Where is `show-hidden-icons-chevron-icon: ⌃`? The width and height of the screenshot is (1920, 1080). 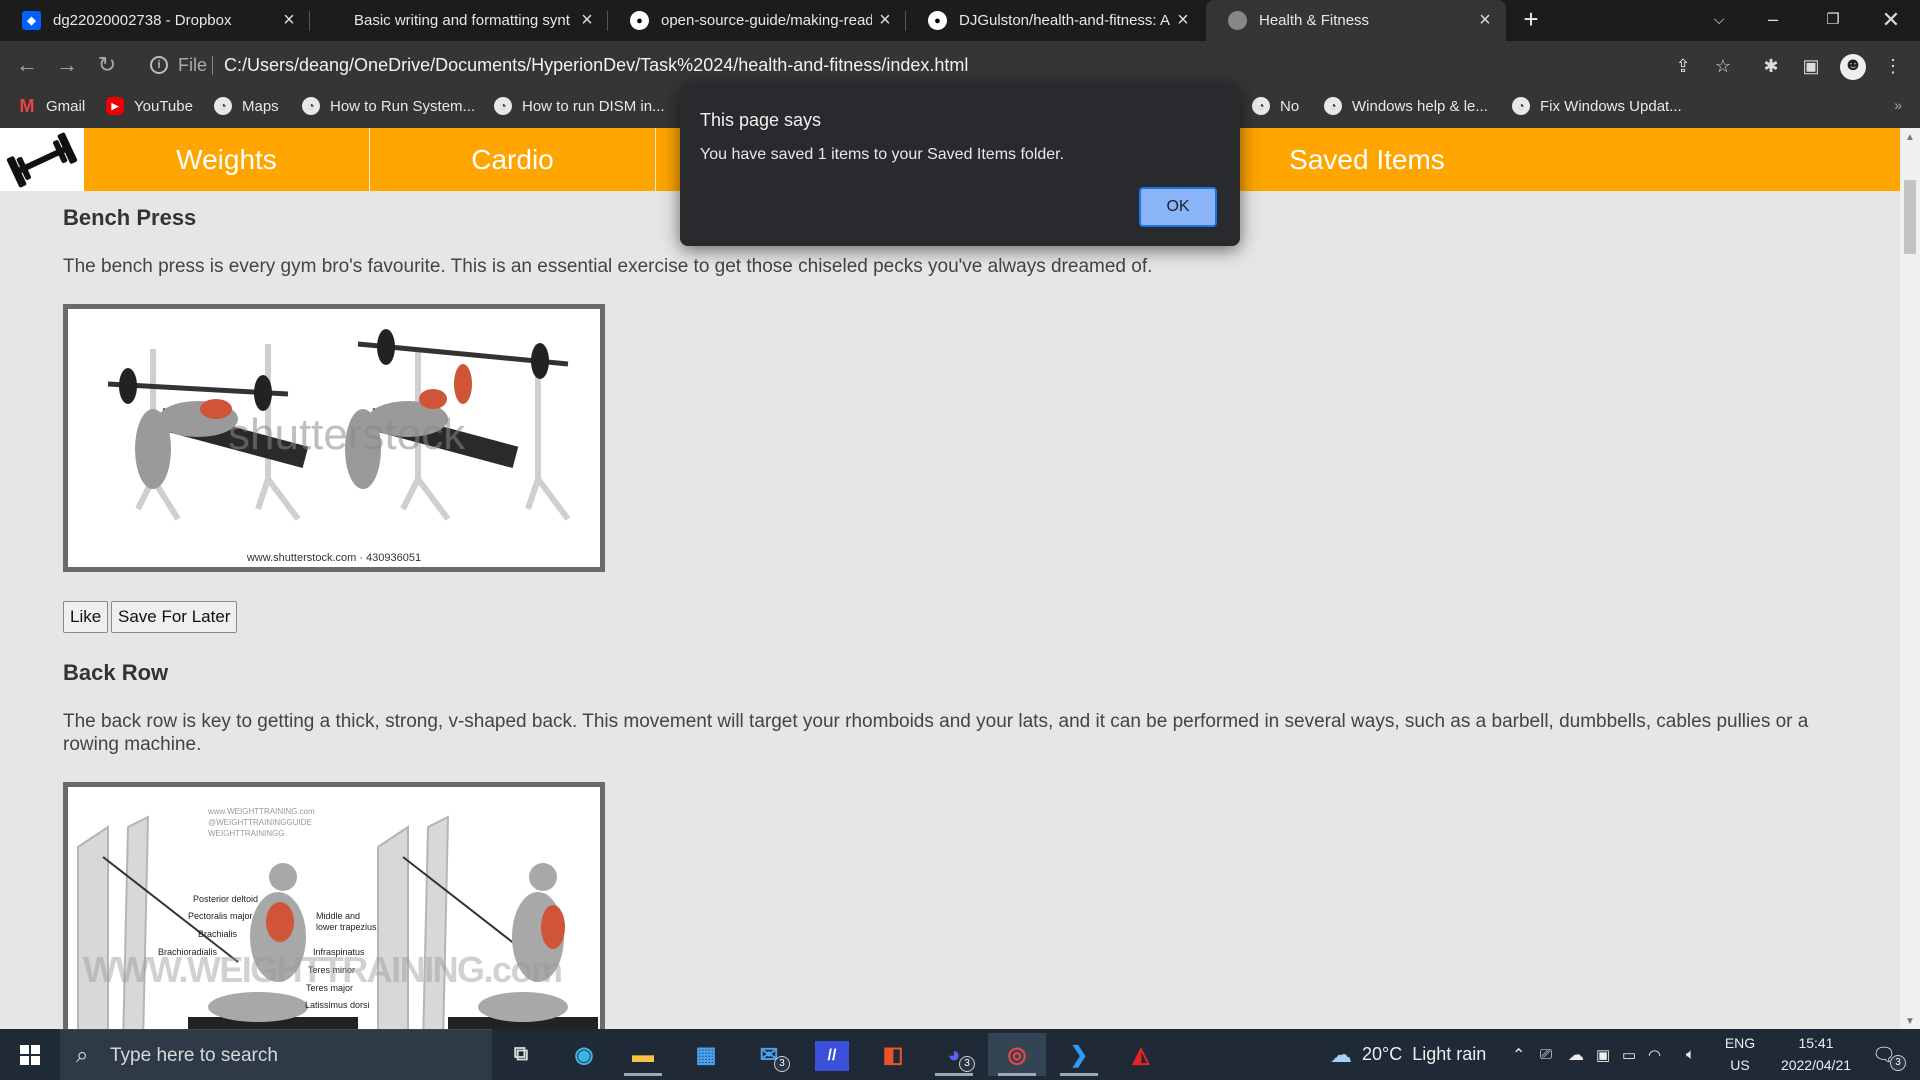
show-hidden-icons-chevron-icon: ⌃ is located at coordinates (1518, 1054).